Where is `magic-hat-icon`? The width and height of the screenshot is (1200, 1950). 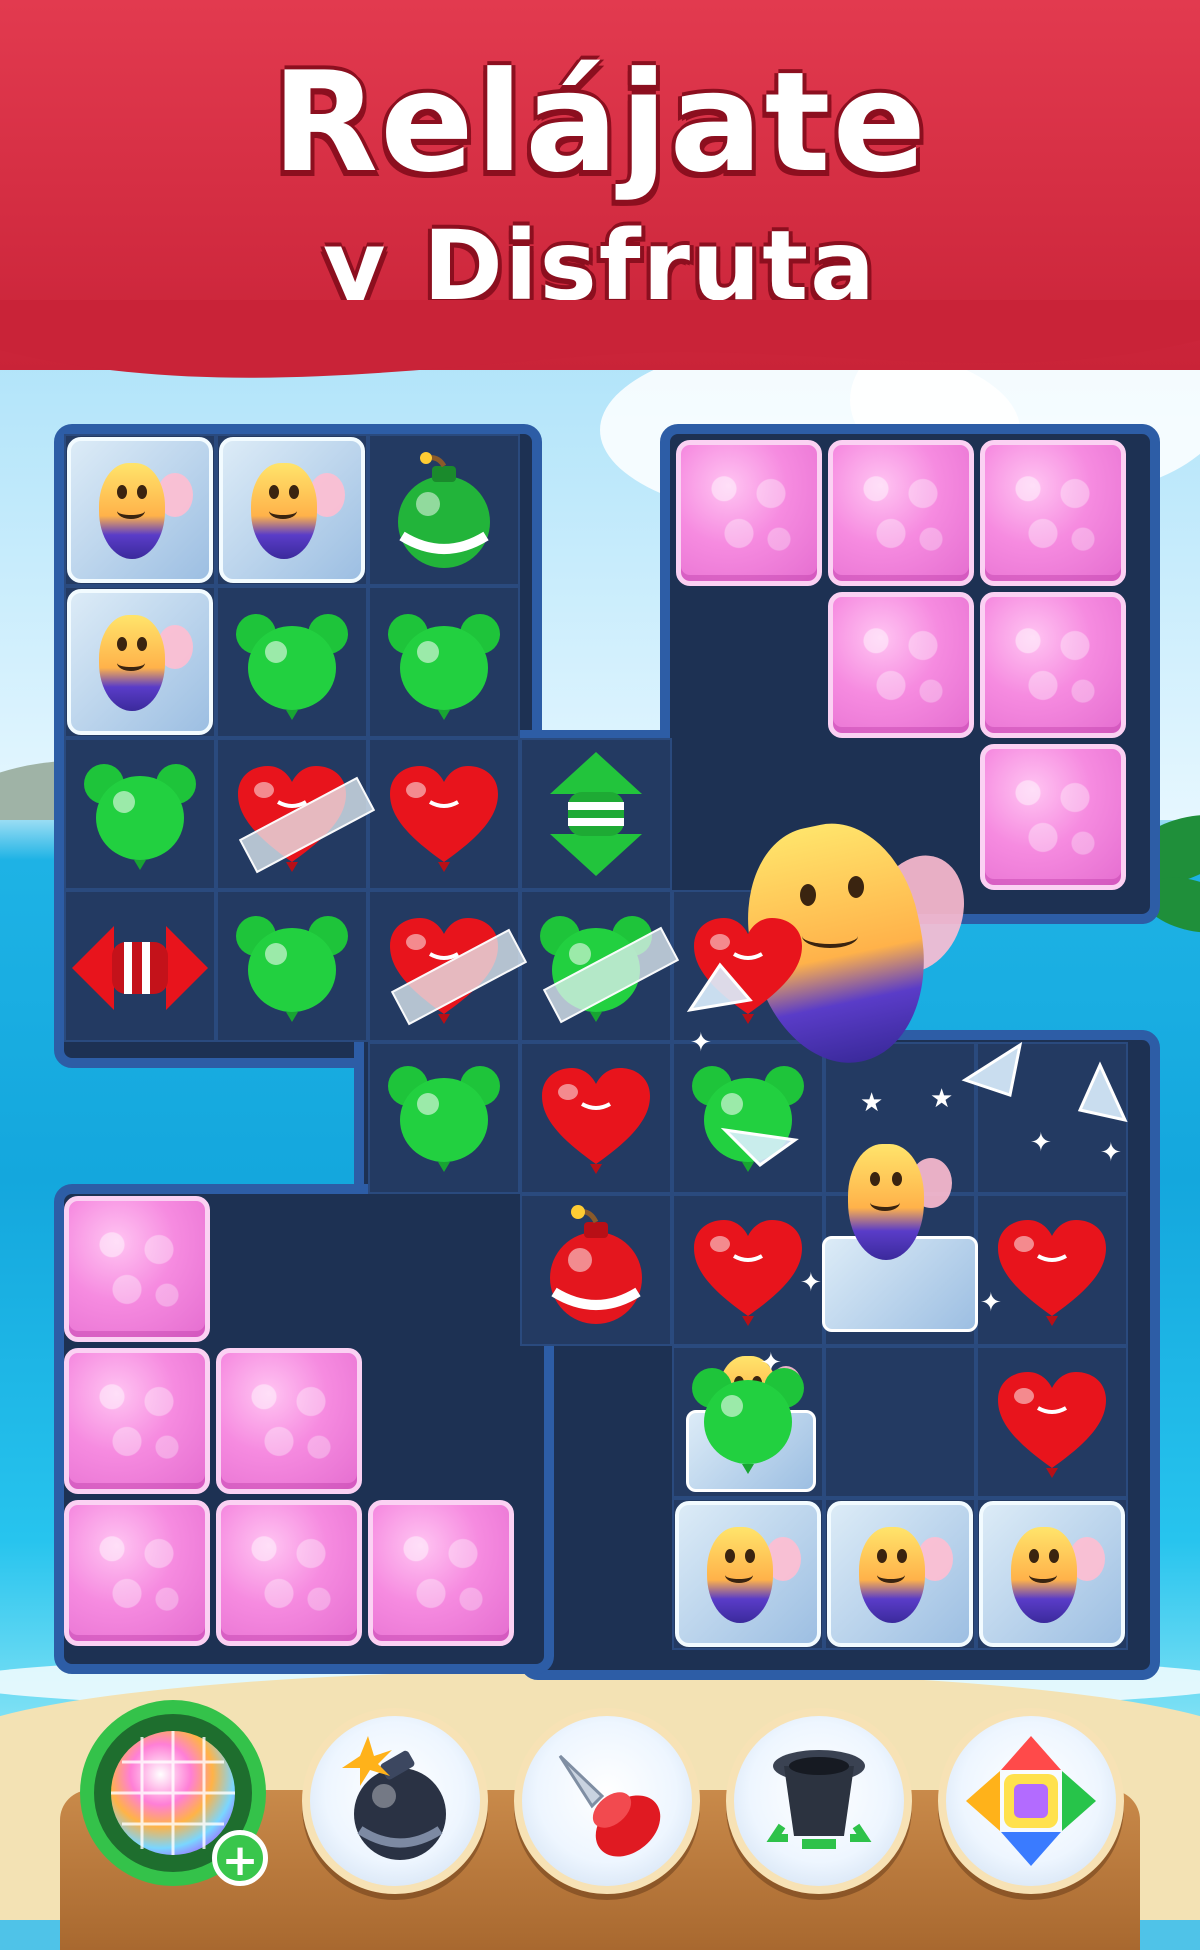
magic-hat-icon is located at coordinates (819, 1799).